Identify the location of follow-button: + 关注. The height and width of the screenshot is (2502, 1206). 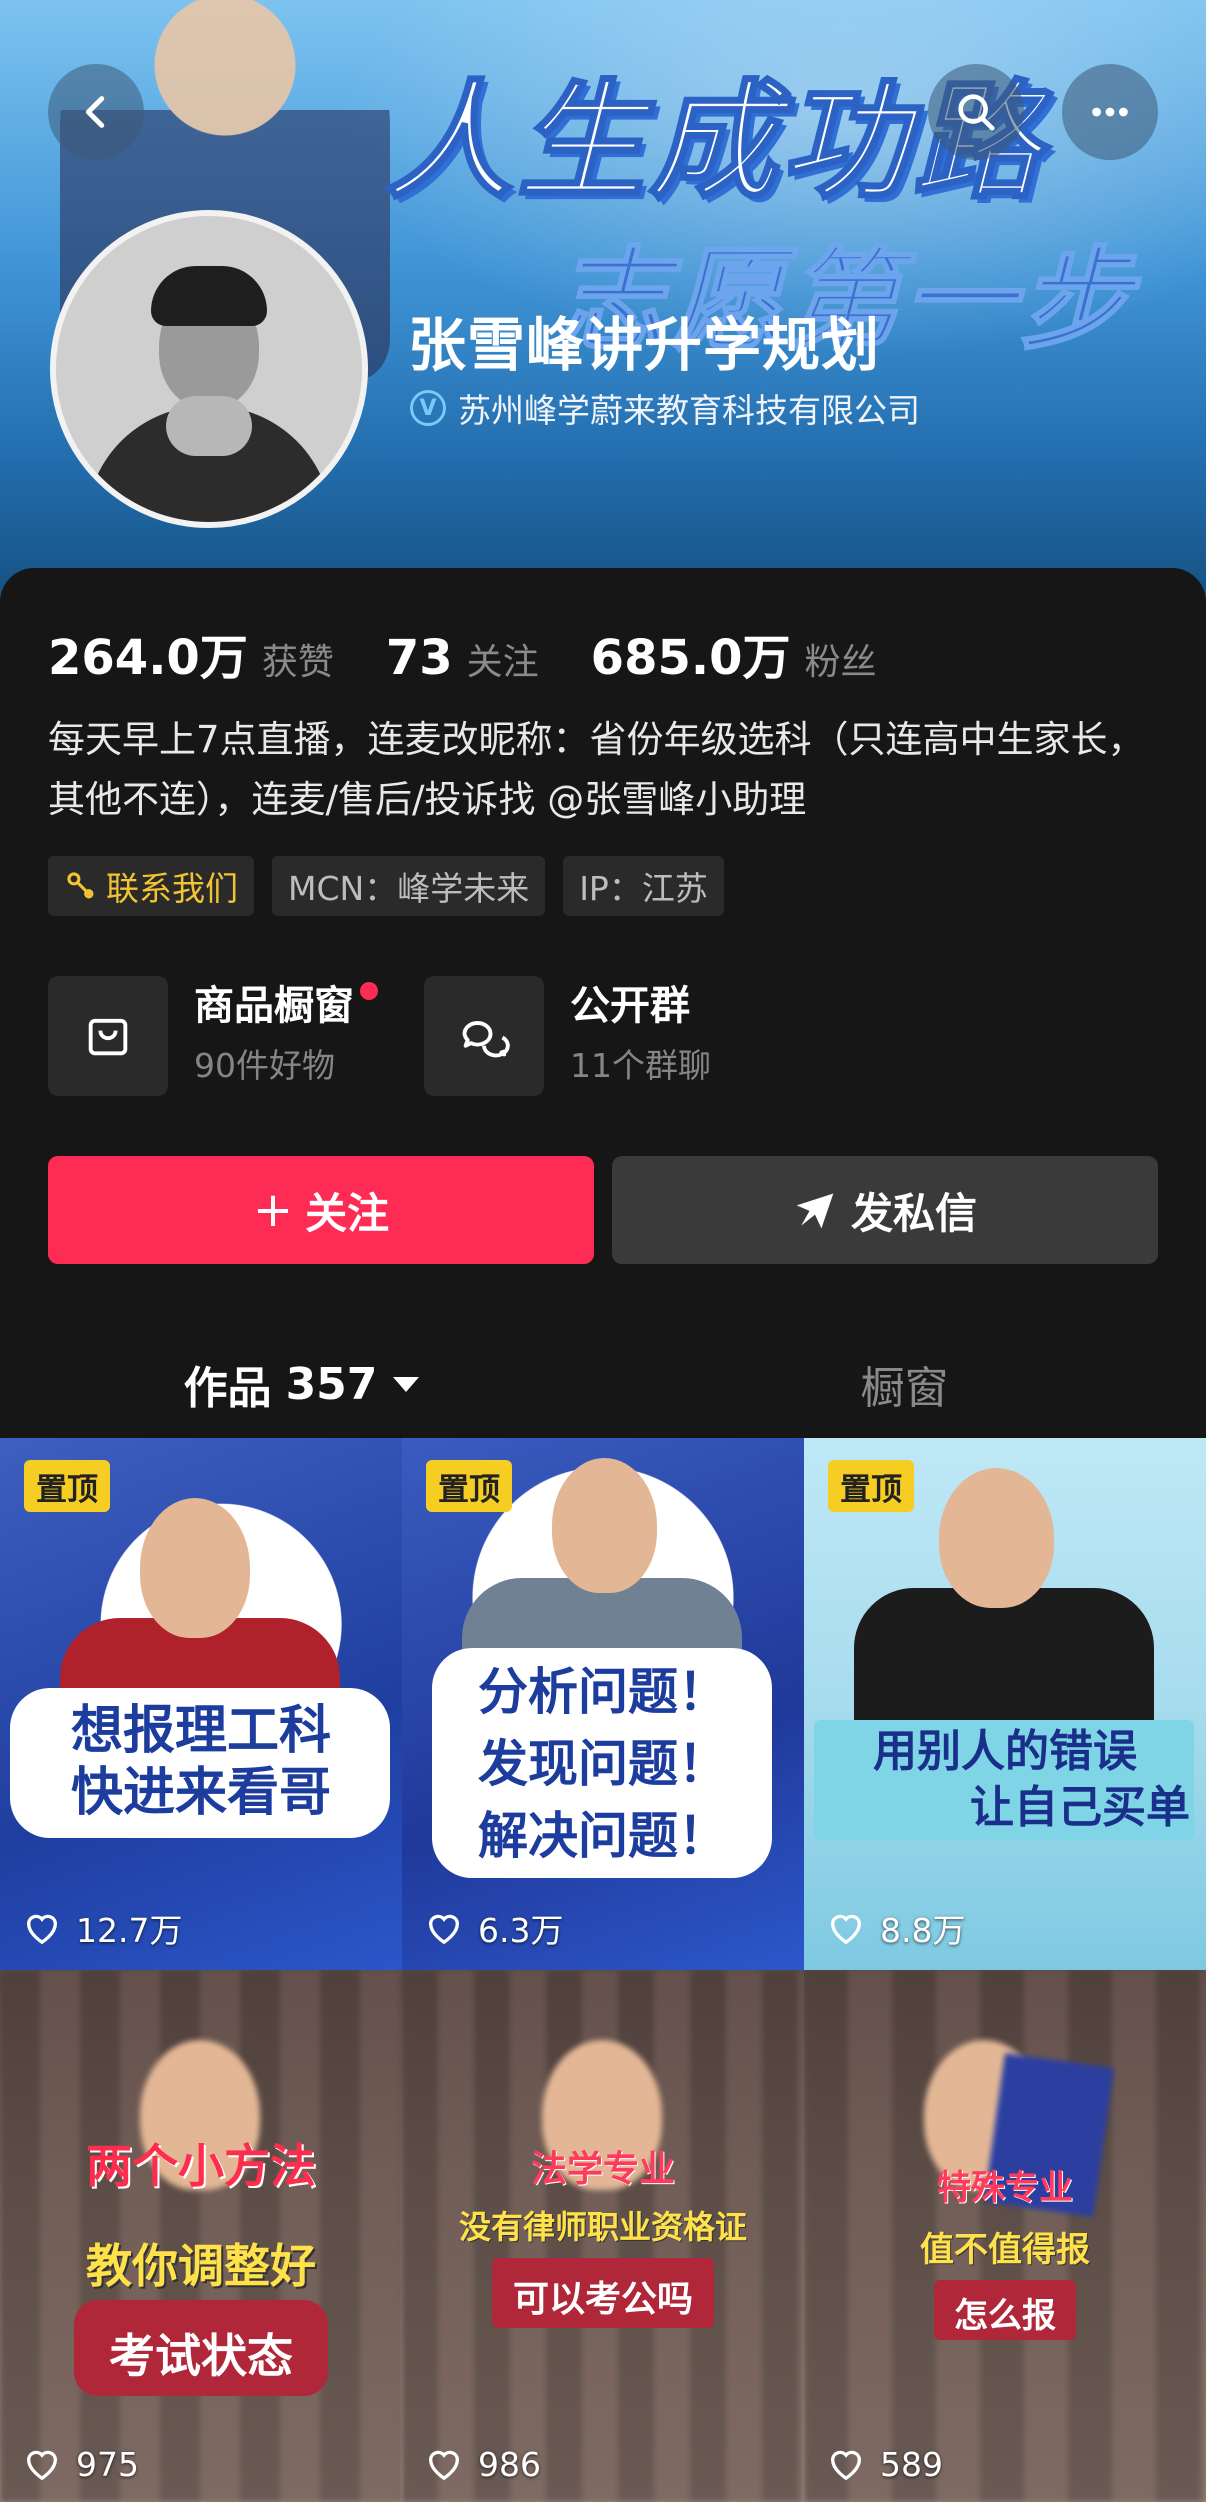
(321, 1210).